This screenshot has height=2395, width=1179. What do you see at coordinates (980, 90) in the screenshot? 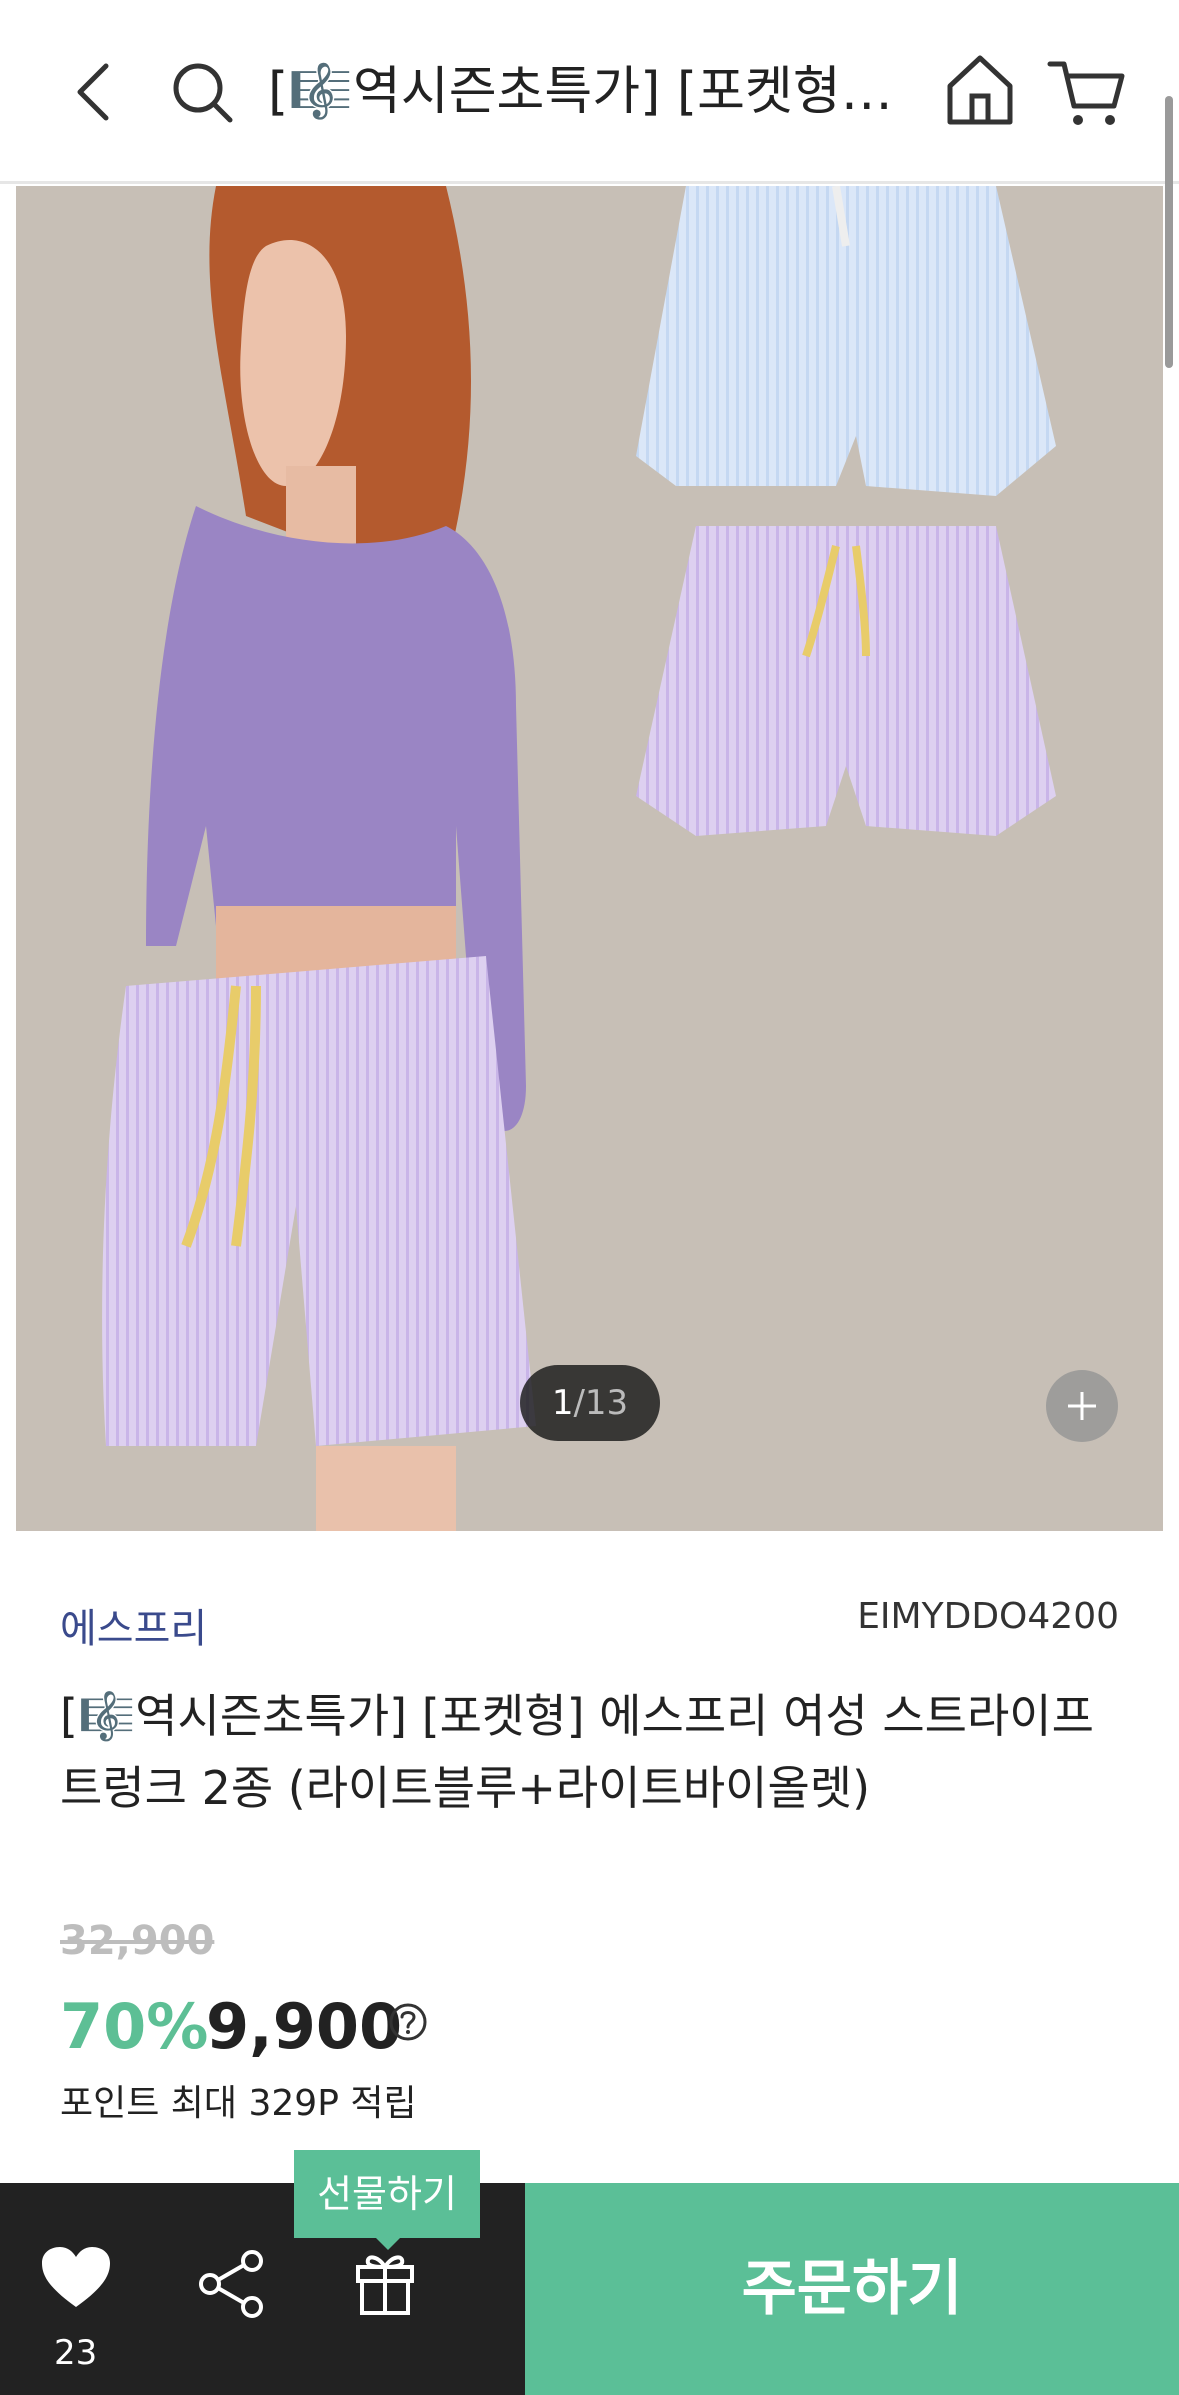
I see `home-icon` at bounding box center [980, 90].